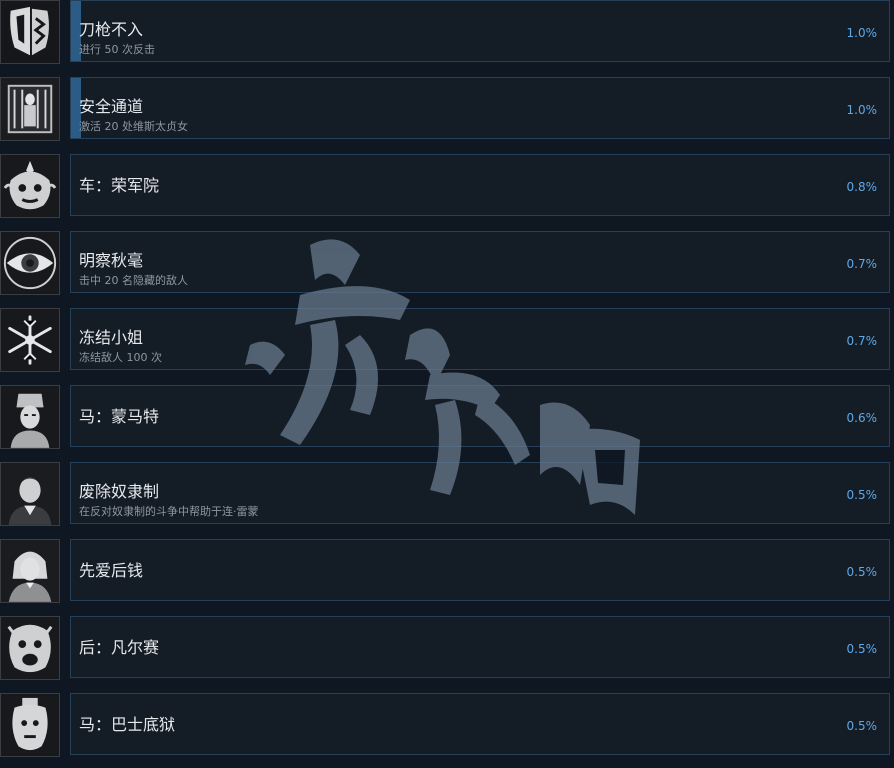 The width and height of the screenshot is (894, 768). What do you see at coordinates (30, 186) in the screenshot?
I see `ornate-mask-icon` at bounding box center [30, 186].